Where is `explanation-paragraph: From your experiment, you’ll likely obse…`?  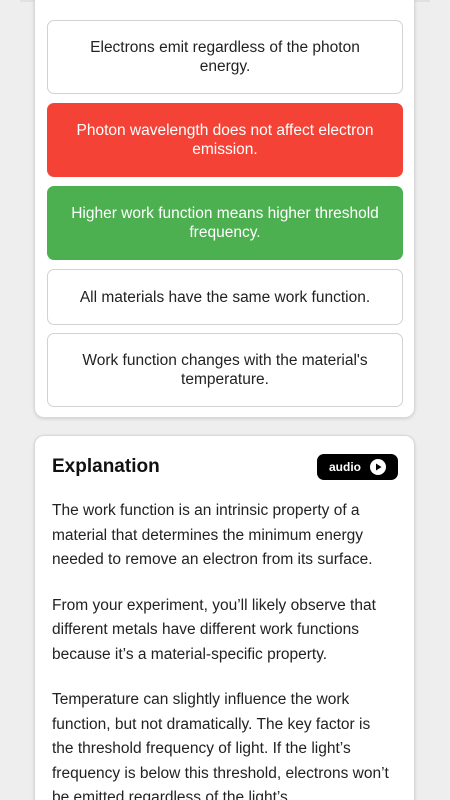
explanation-paragraph: From your experiment, you’ll likely obse… is located at coordinates (214, 629).